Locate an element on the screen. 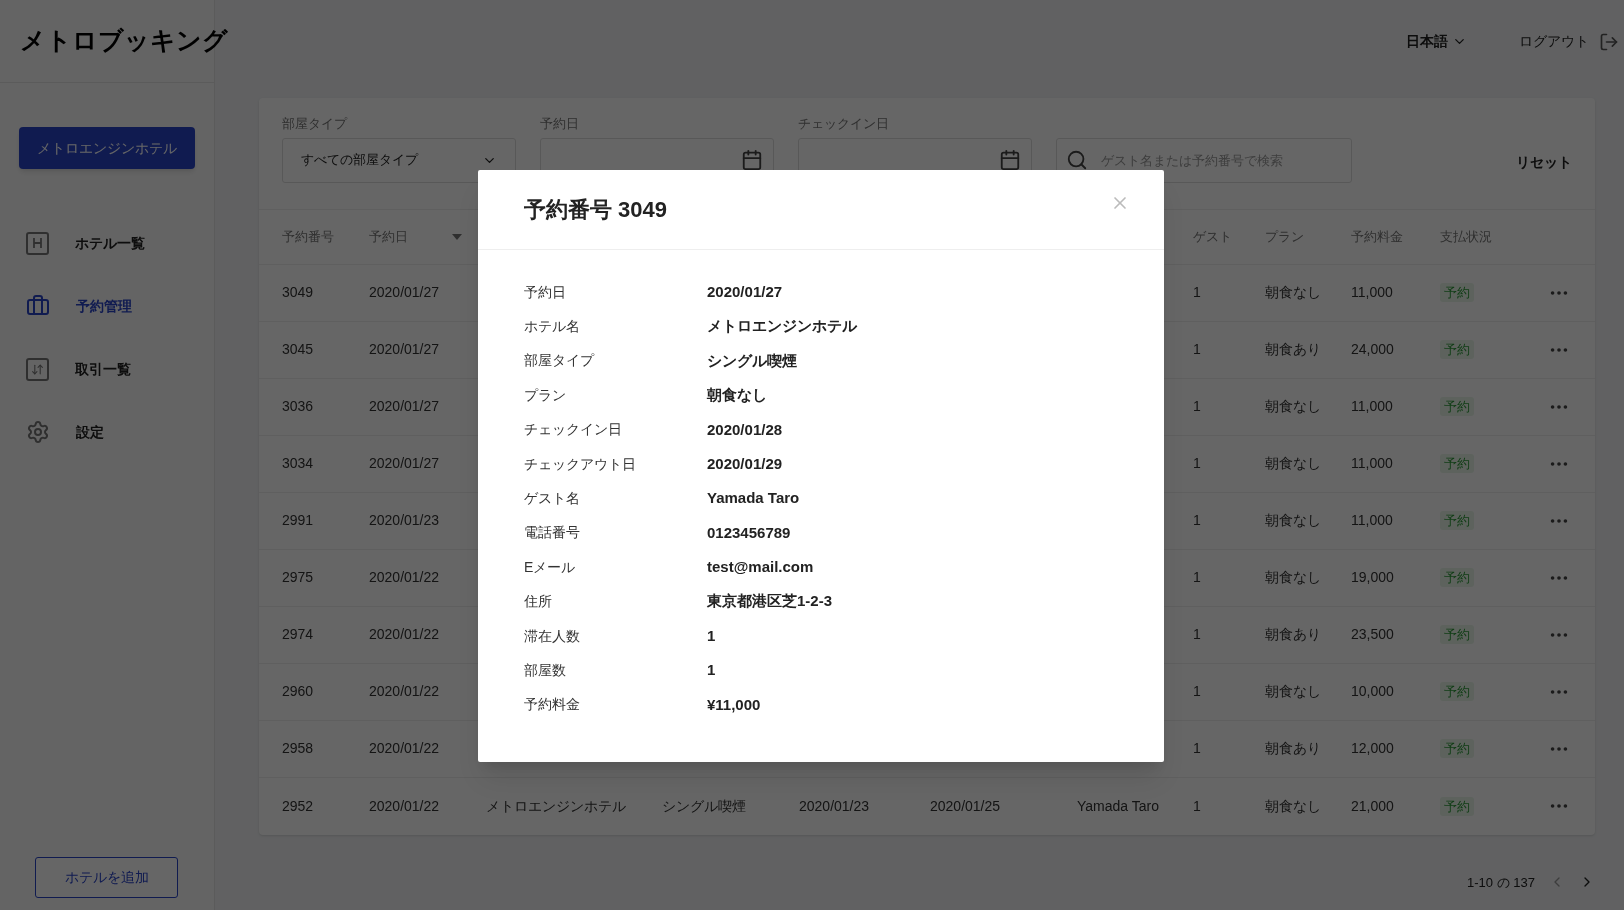 The image size is (1624, 910). table-cell: 21,000 is located at coordinates (1372, 805).